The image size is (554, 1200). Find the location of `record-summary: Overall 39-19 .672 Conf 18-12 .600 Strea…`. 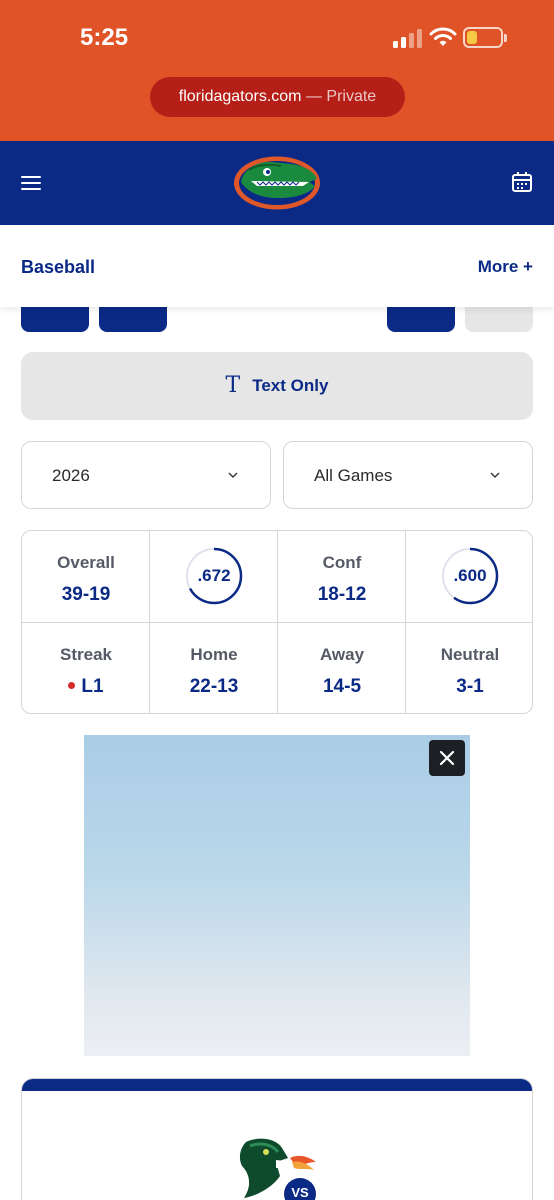

record-summary: Overall 39-19 .672 Conf 18-12 .600 Strea… is located at coordinates (277, 622).